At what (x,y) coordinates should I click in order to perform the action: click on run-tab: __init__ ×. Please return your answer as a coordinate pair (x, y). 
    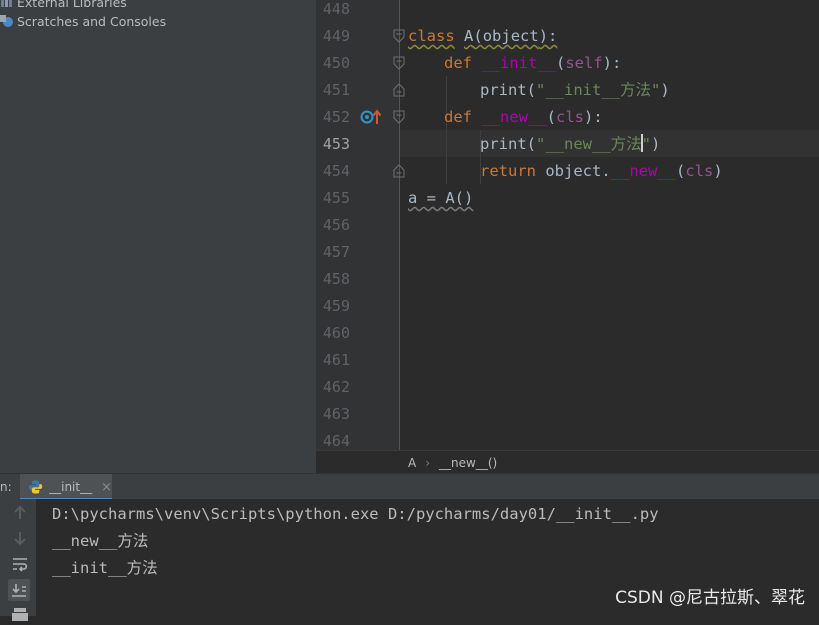
    Looking at the image, I should click on (66, 487).